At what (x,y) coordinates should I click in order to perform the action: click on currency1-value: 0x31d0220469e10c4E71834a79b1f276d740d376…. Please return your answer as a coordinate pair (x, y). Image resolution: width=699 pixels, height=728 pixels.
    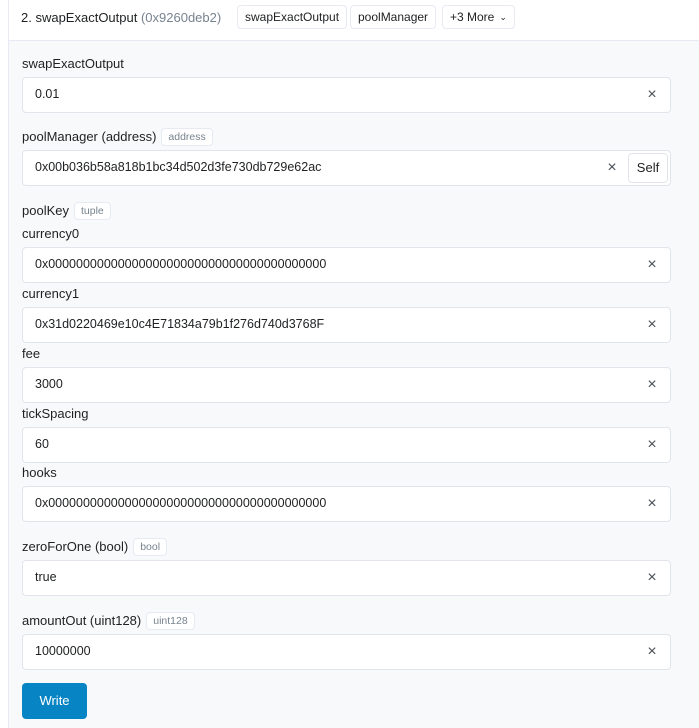
    Looking at the image, I should click on (180, 324).